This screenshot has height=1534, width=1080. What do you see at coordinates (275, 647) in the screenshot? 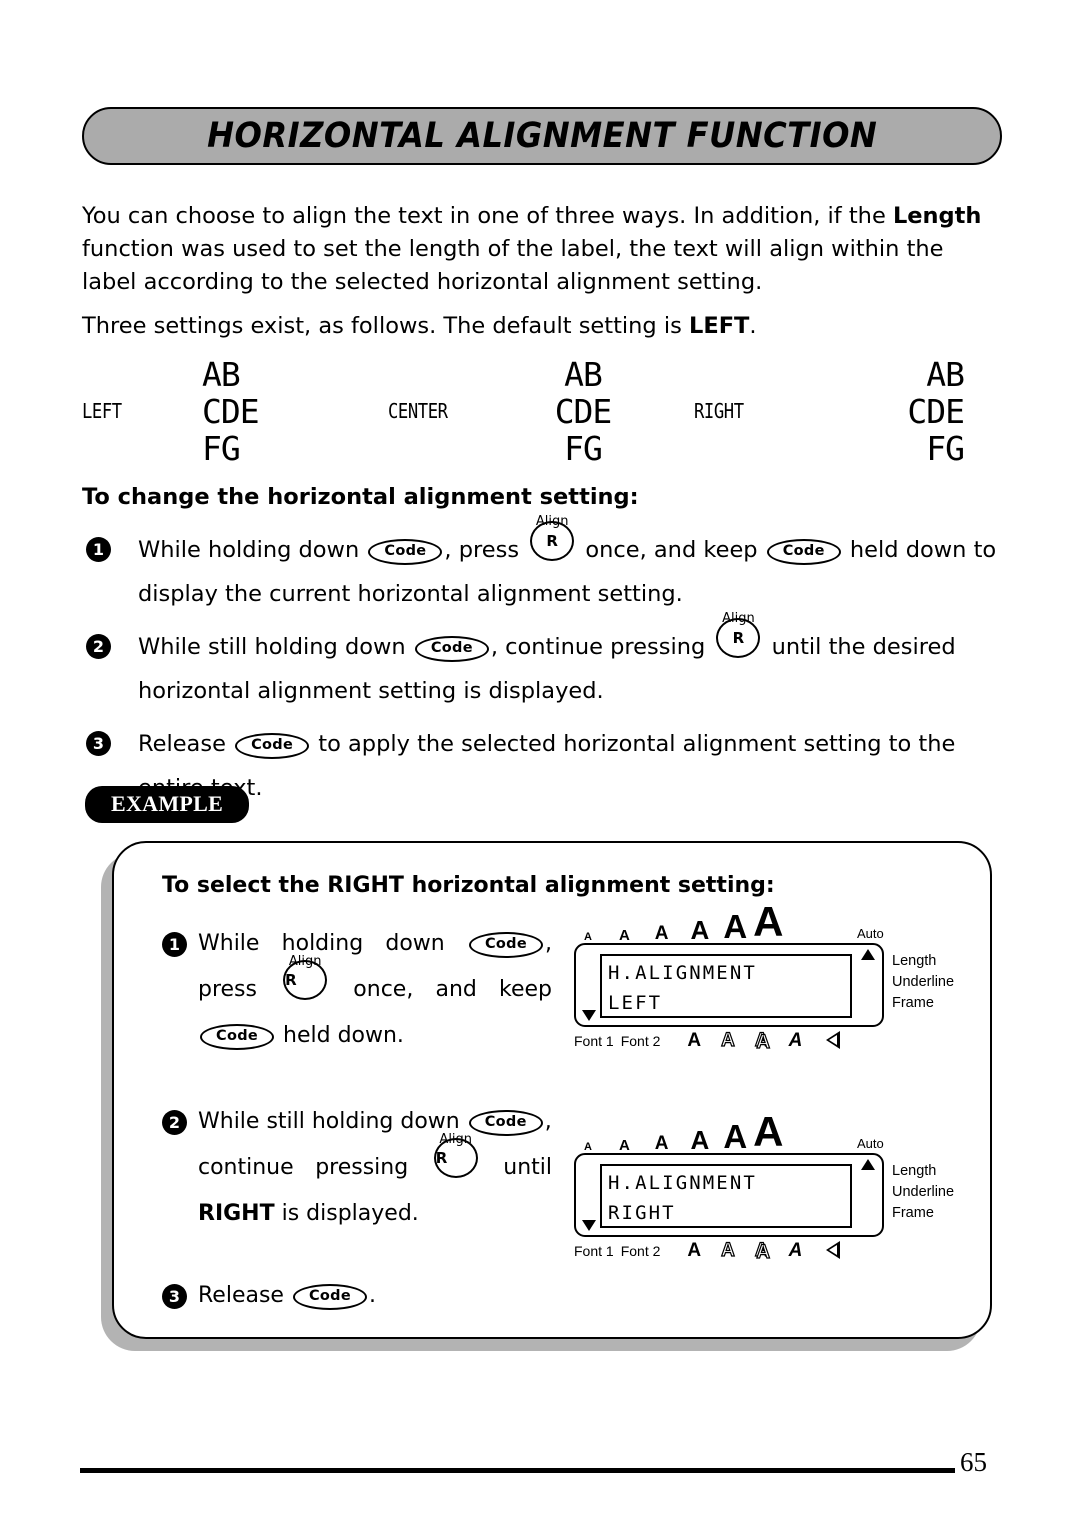
I see `step2-text-a: While still holding down` at bounding box center [275, 647].